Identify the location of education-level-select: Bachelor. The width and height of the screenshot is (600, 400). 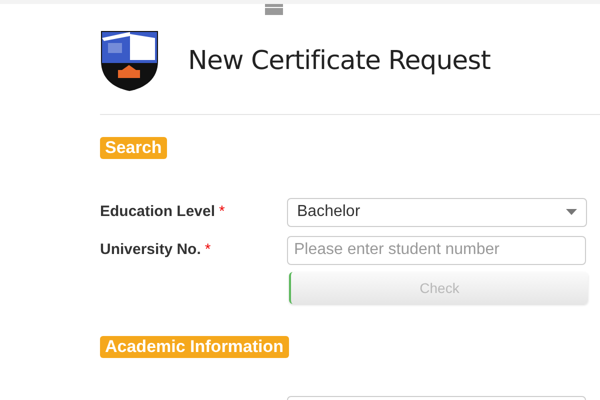
(437, 212).